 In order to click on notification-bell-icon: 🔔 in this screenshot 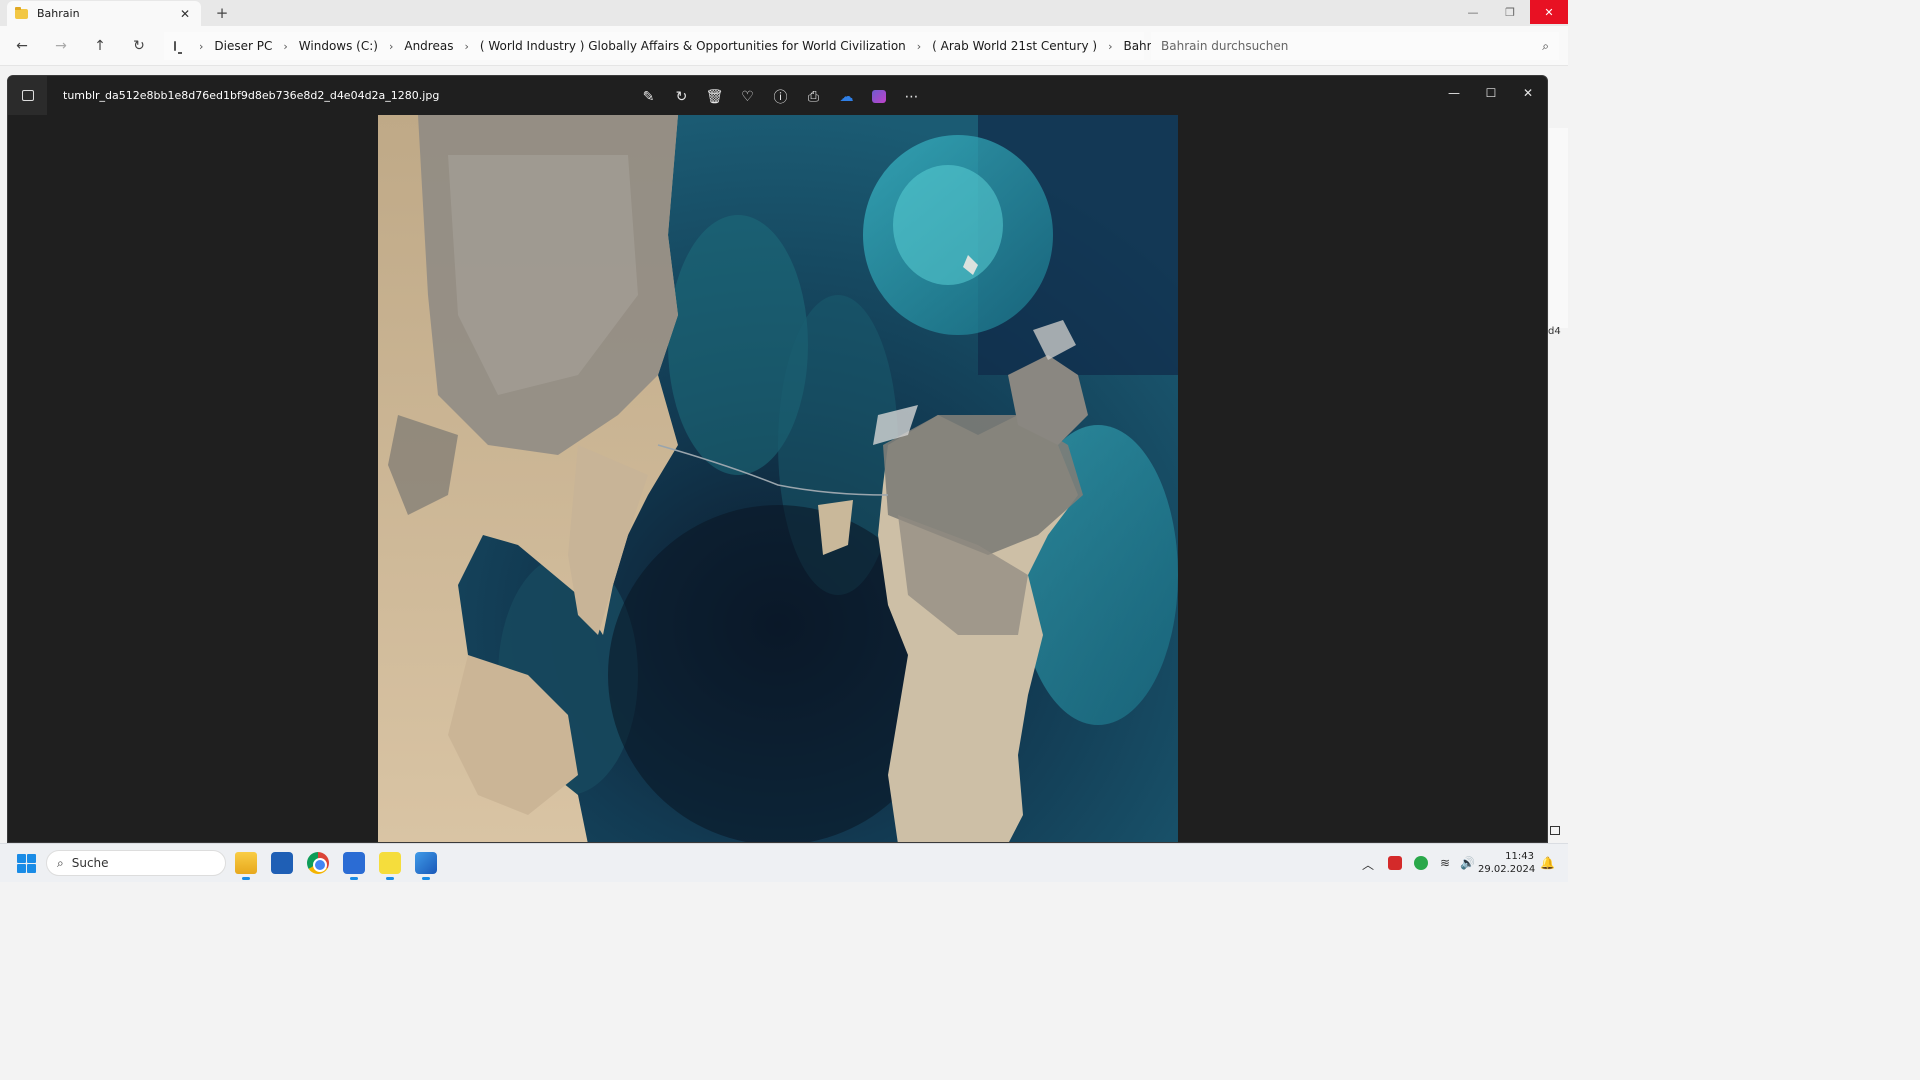, I will do `click(1547, 863)`.